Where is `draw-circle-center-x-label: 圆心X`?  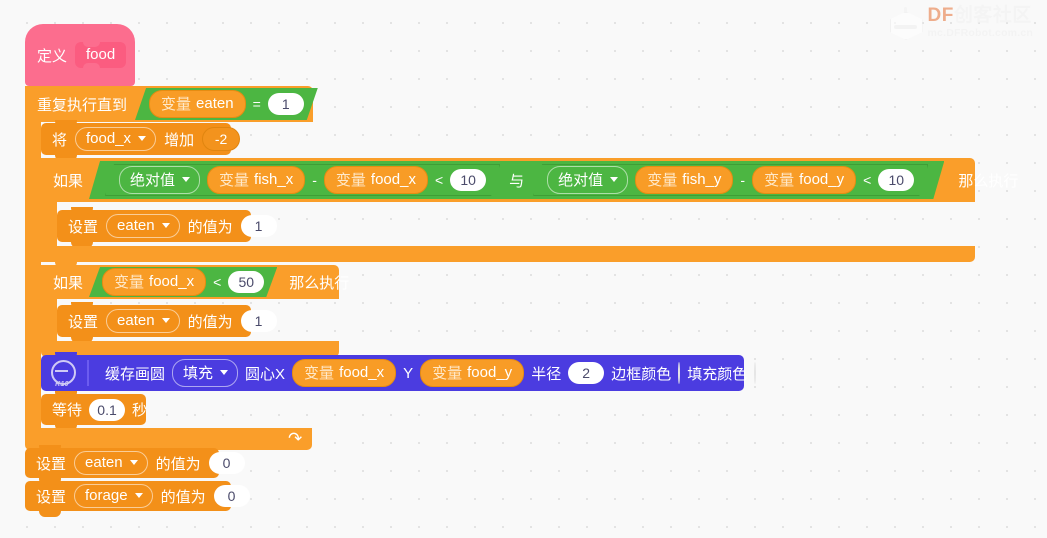
draw-circle-center-x-label: 圆心X is located at coordinates (265, 374).